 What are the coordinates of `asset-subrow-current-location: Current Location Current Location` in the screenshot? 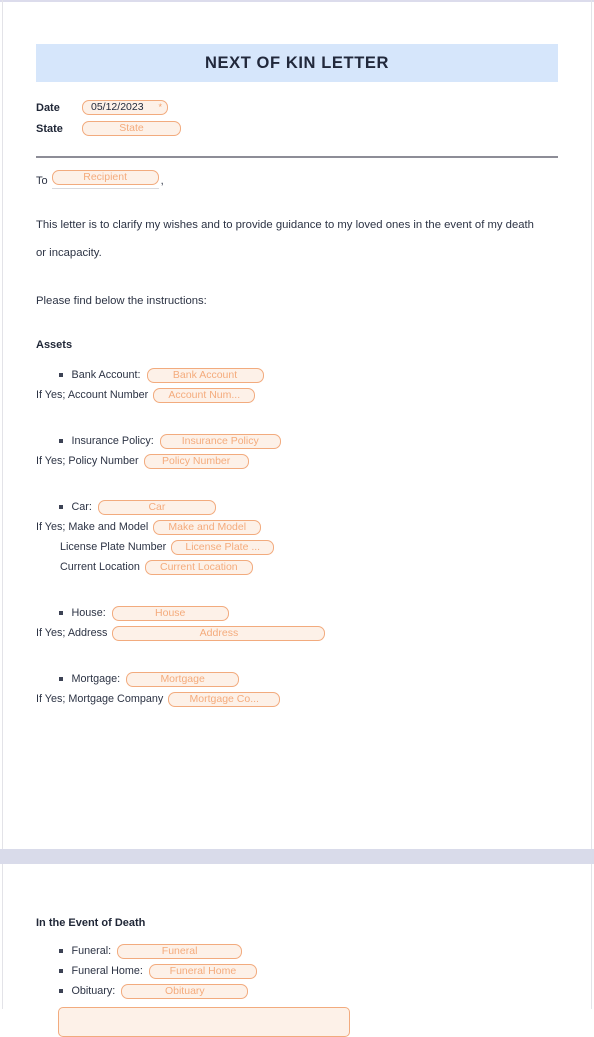 It's located at (297, 567).